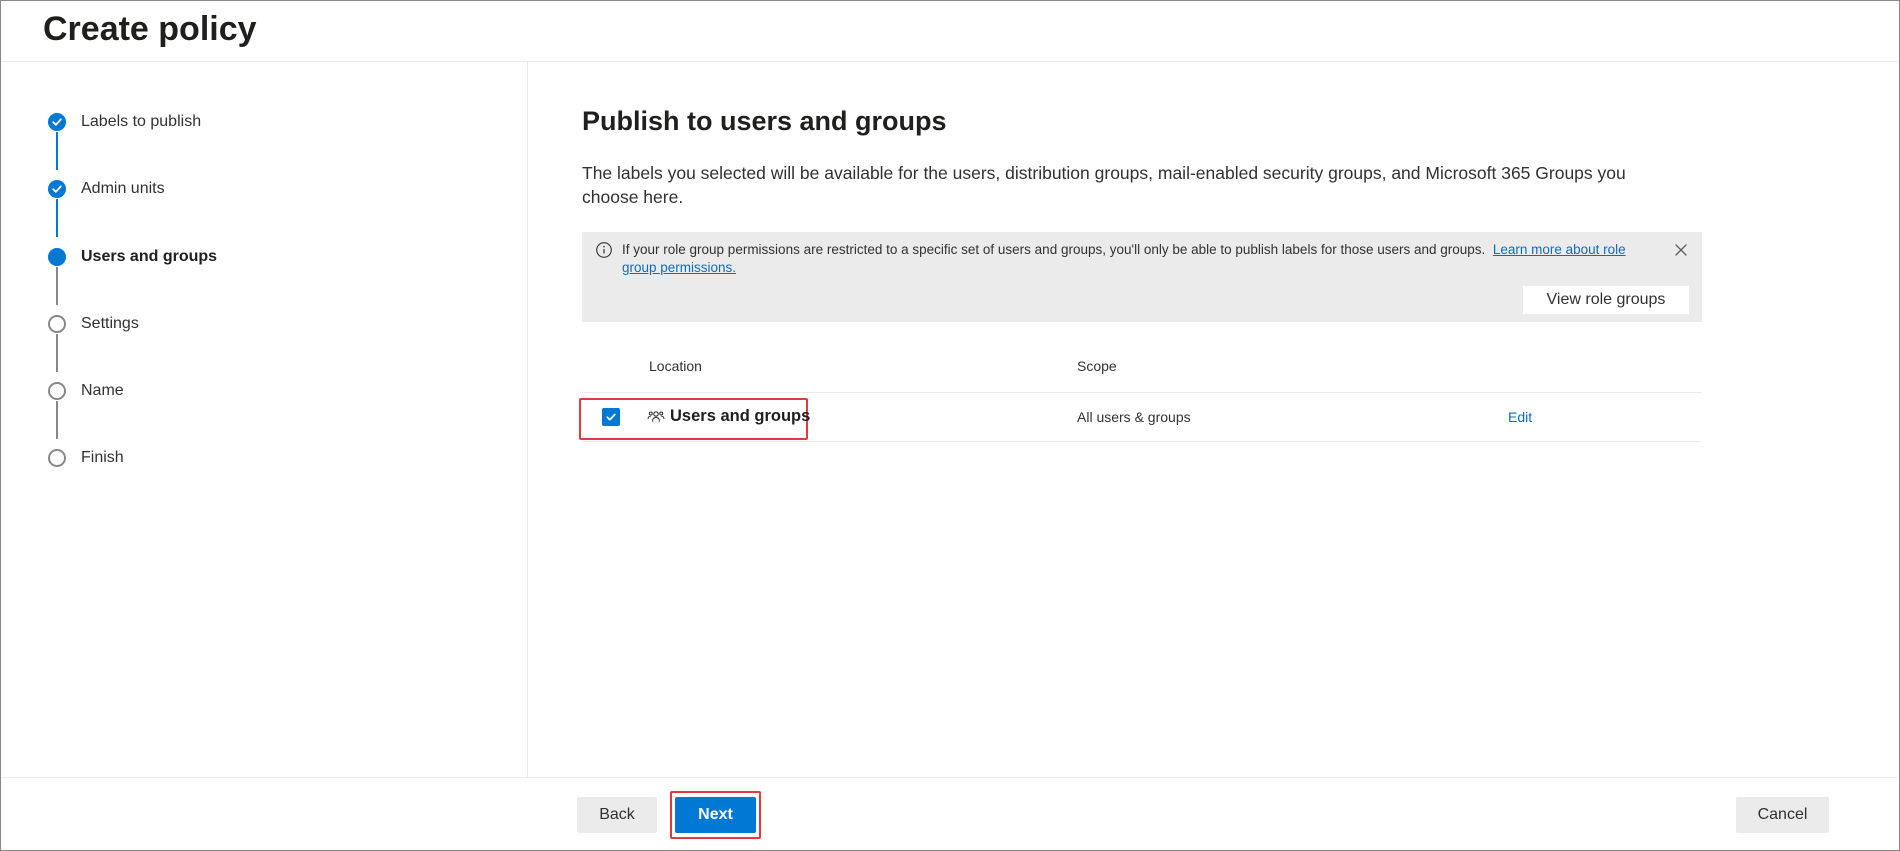  What do you see at coordinates (1520, 417) in the screenshot?
I see `edit-scope-link: Edit` at bounding box center [1520, 417].